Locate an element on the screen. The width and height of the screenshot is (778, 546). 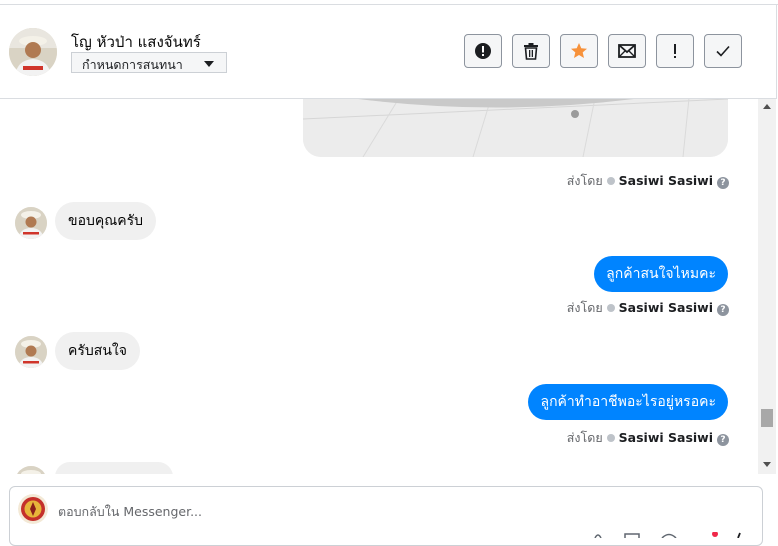
scroll-down-arrow-icon is located at coordinates (767, 464).